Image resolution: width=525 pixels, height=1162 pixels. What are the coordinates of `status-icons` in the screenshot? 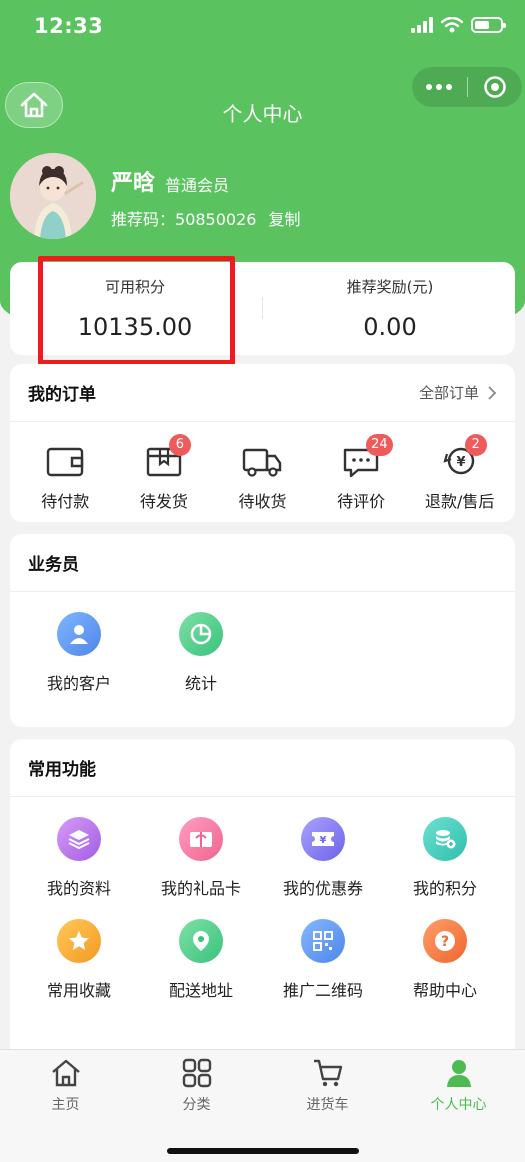 It's located at (458, 25).